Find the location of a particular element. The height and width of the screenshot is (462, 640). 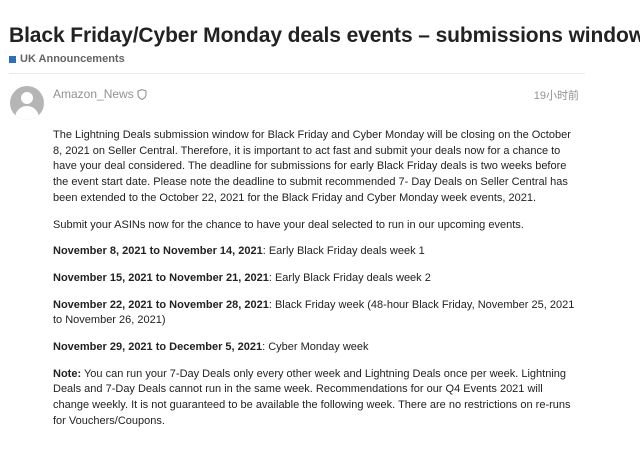

avatar-body is located at coordinates (27, 113).